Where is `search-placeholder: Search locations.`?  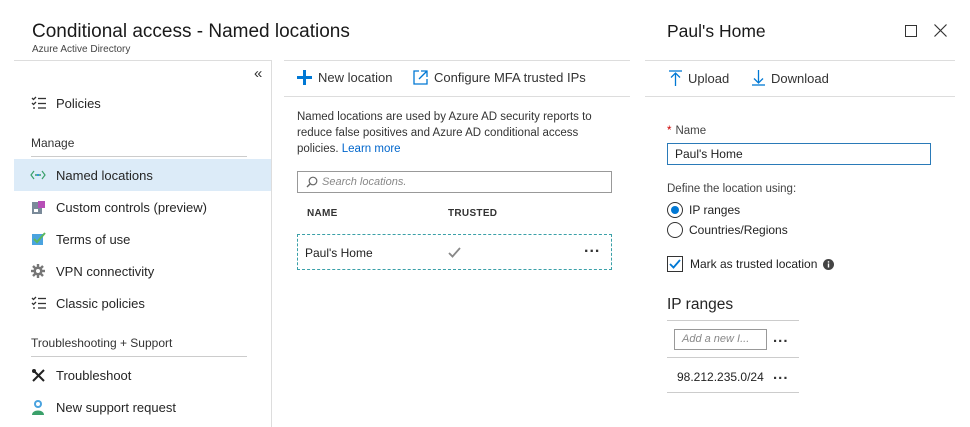 search-placeholder: Search locations. is located at coordinates (364, 182).